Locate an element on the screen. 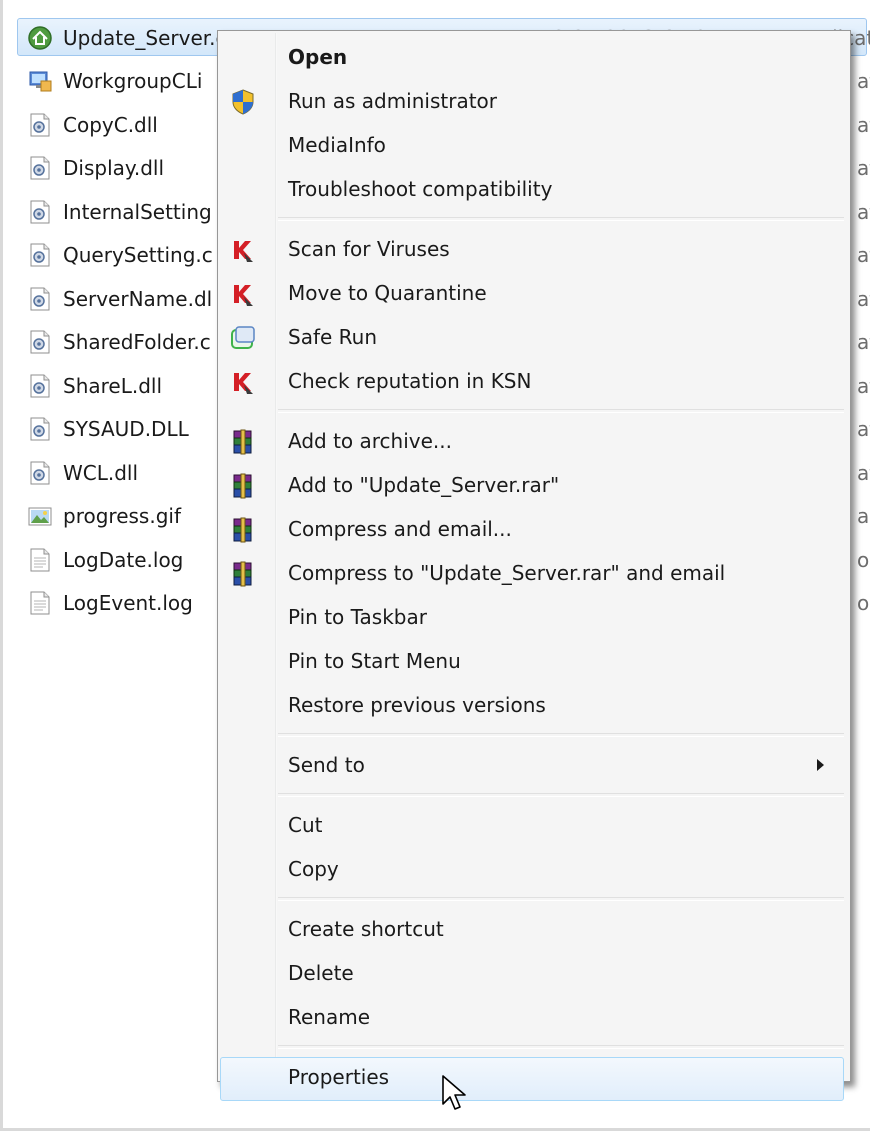 Image resolution: width=870 pixels, height=1131 pixels. menu-item-label: Delete is located at coordinates (321, 973).